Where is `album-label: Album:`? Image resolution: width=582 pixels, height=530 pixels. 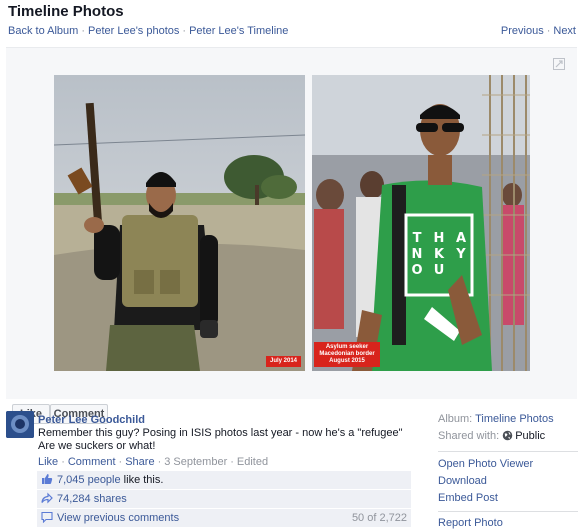
album-label: Album: is located at coordinates (455, 419).